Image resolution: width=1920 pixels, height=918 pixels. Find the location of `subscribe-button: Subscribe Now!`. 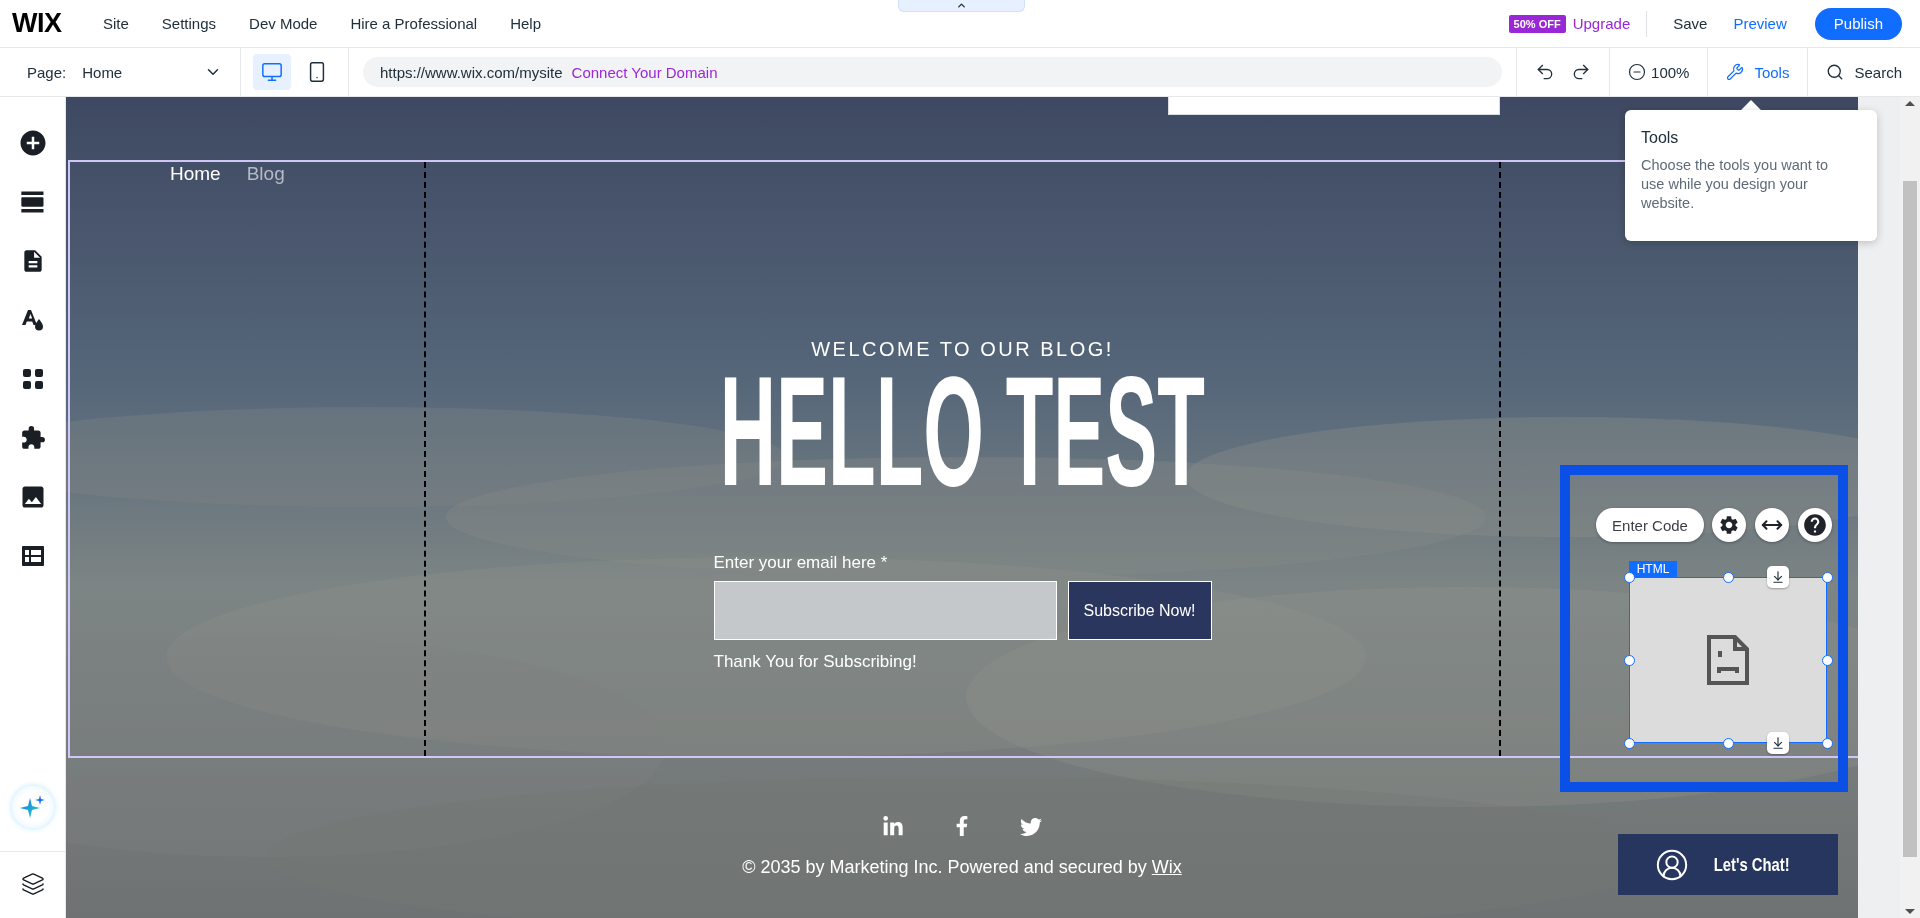

subscribe-button: Subscribe Now! is located at coordinates (1139, 610).